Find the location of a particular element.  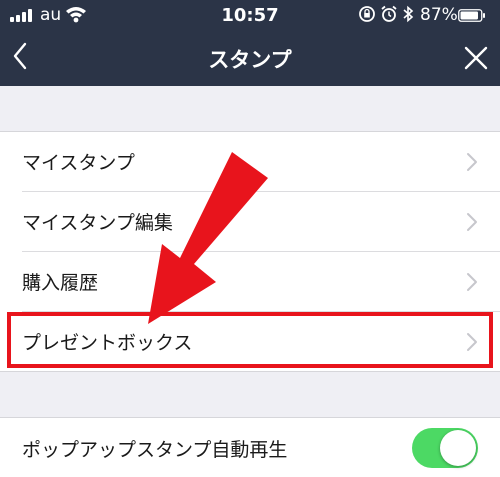

toggle-knob is located at coordinates (458, 448).